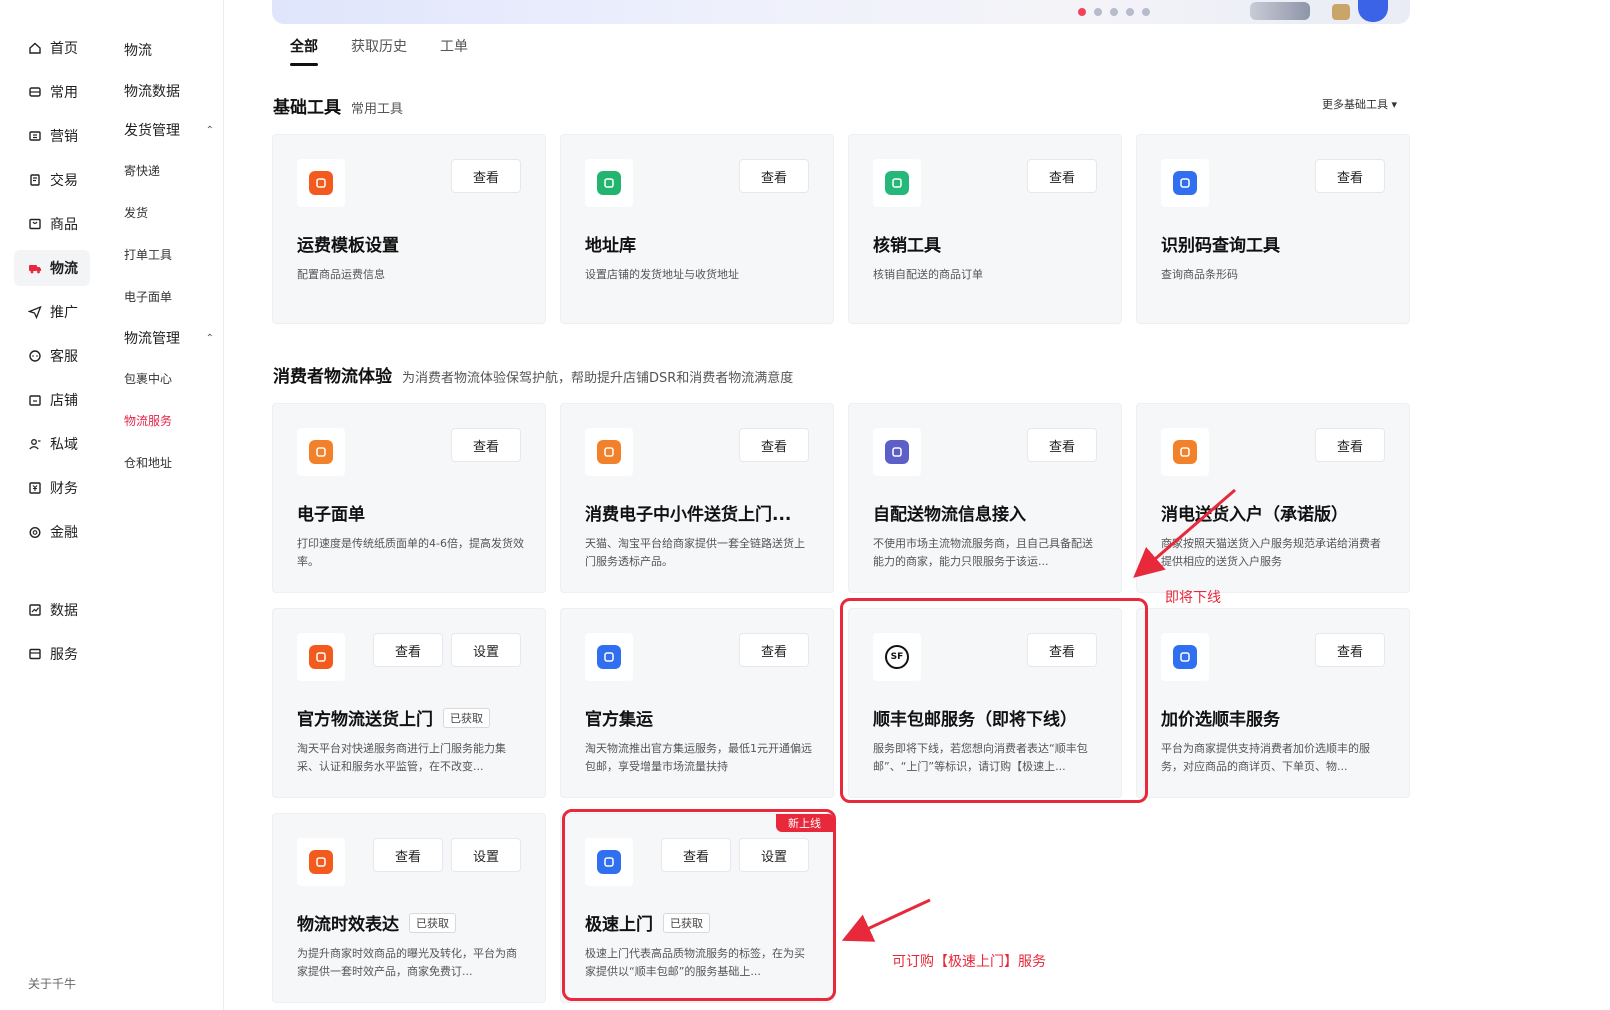 Image resolution: width=1610 pixels, height=1010 pixels. What do you see at coordinates (1220, 717) in the screenshot?
I see `tool-title: 加价选顺丰服务` at bounding box center [1220, 717].